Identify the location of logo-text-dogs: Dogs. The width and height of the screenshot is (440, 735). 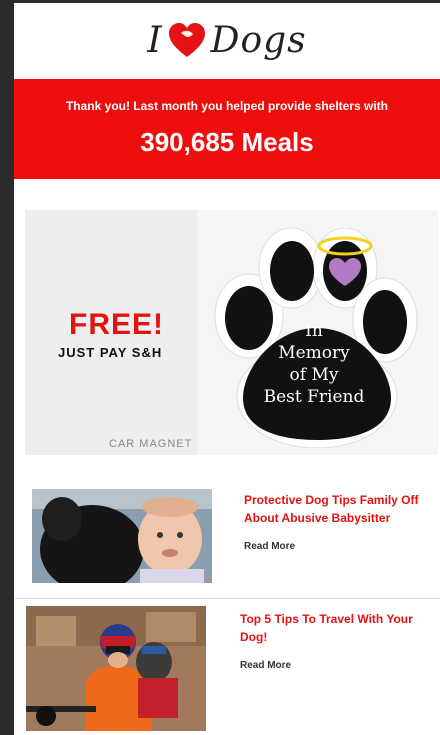
(258, 40).